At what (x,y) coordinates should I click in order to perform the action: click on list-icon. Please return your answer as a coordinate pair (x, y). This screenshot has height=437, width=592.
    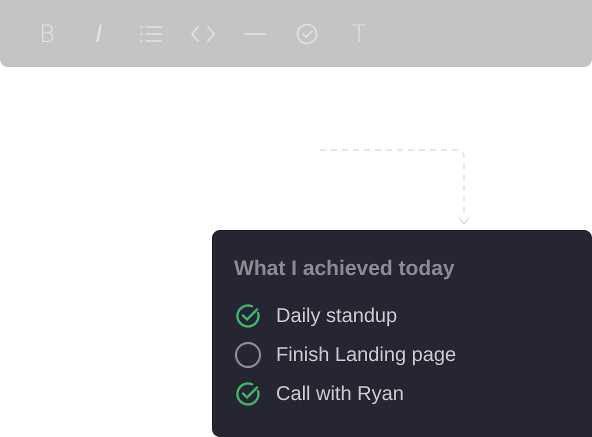
    Looking at the image, I should click on (151, 33).